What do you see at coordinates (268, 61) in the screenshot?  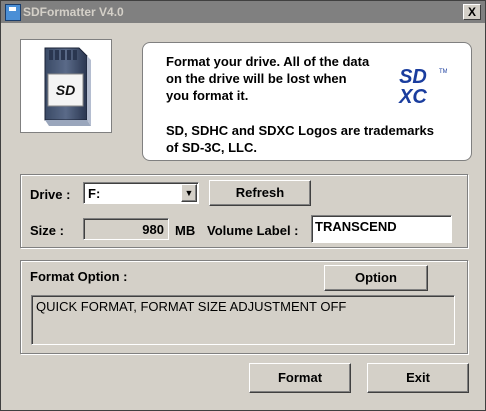 I see `info-line-1: Format your drive. All of the data` at bounding box center [268, 61].